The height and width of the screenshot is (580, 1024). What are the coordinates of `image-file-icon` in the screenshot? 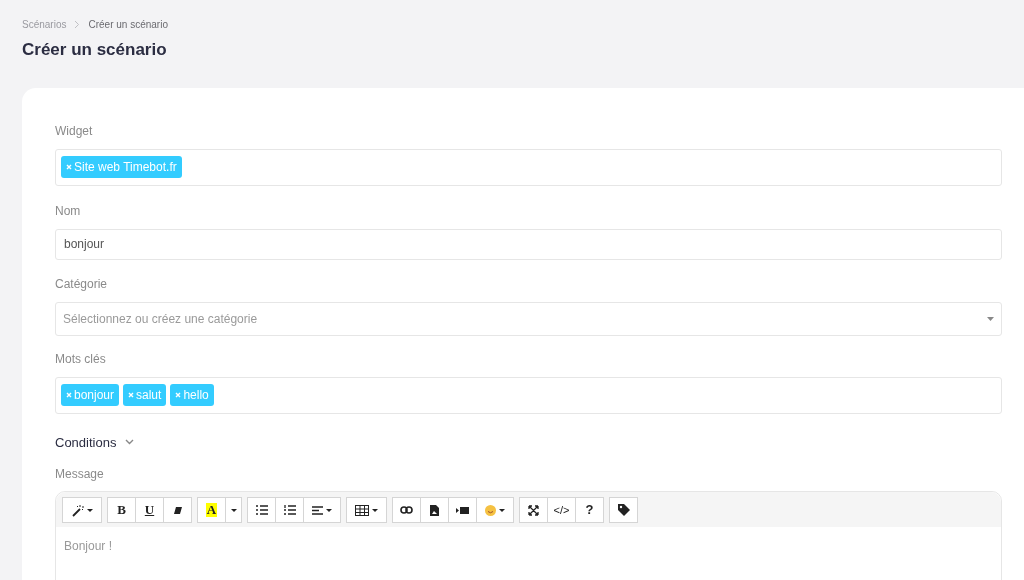 It's located at (434, 510).